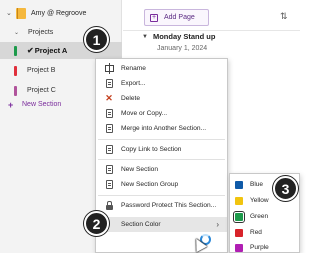 This screenshot has width=320, height=253. What do you see at coordinates (259, 200) in the screenshot?
I see `color-label: Yellow` at bounding box center [259, 200].